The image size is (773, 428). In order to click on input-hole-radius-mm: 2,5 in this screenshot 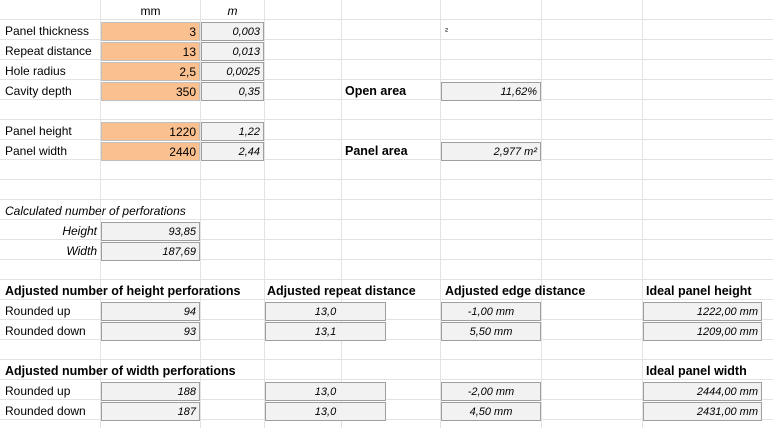, I will do `click(150, 71)`.